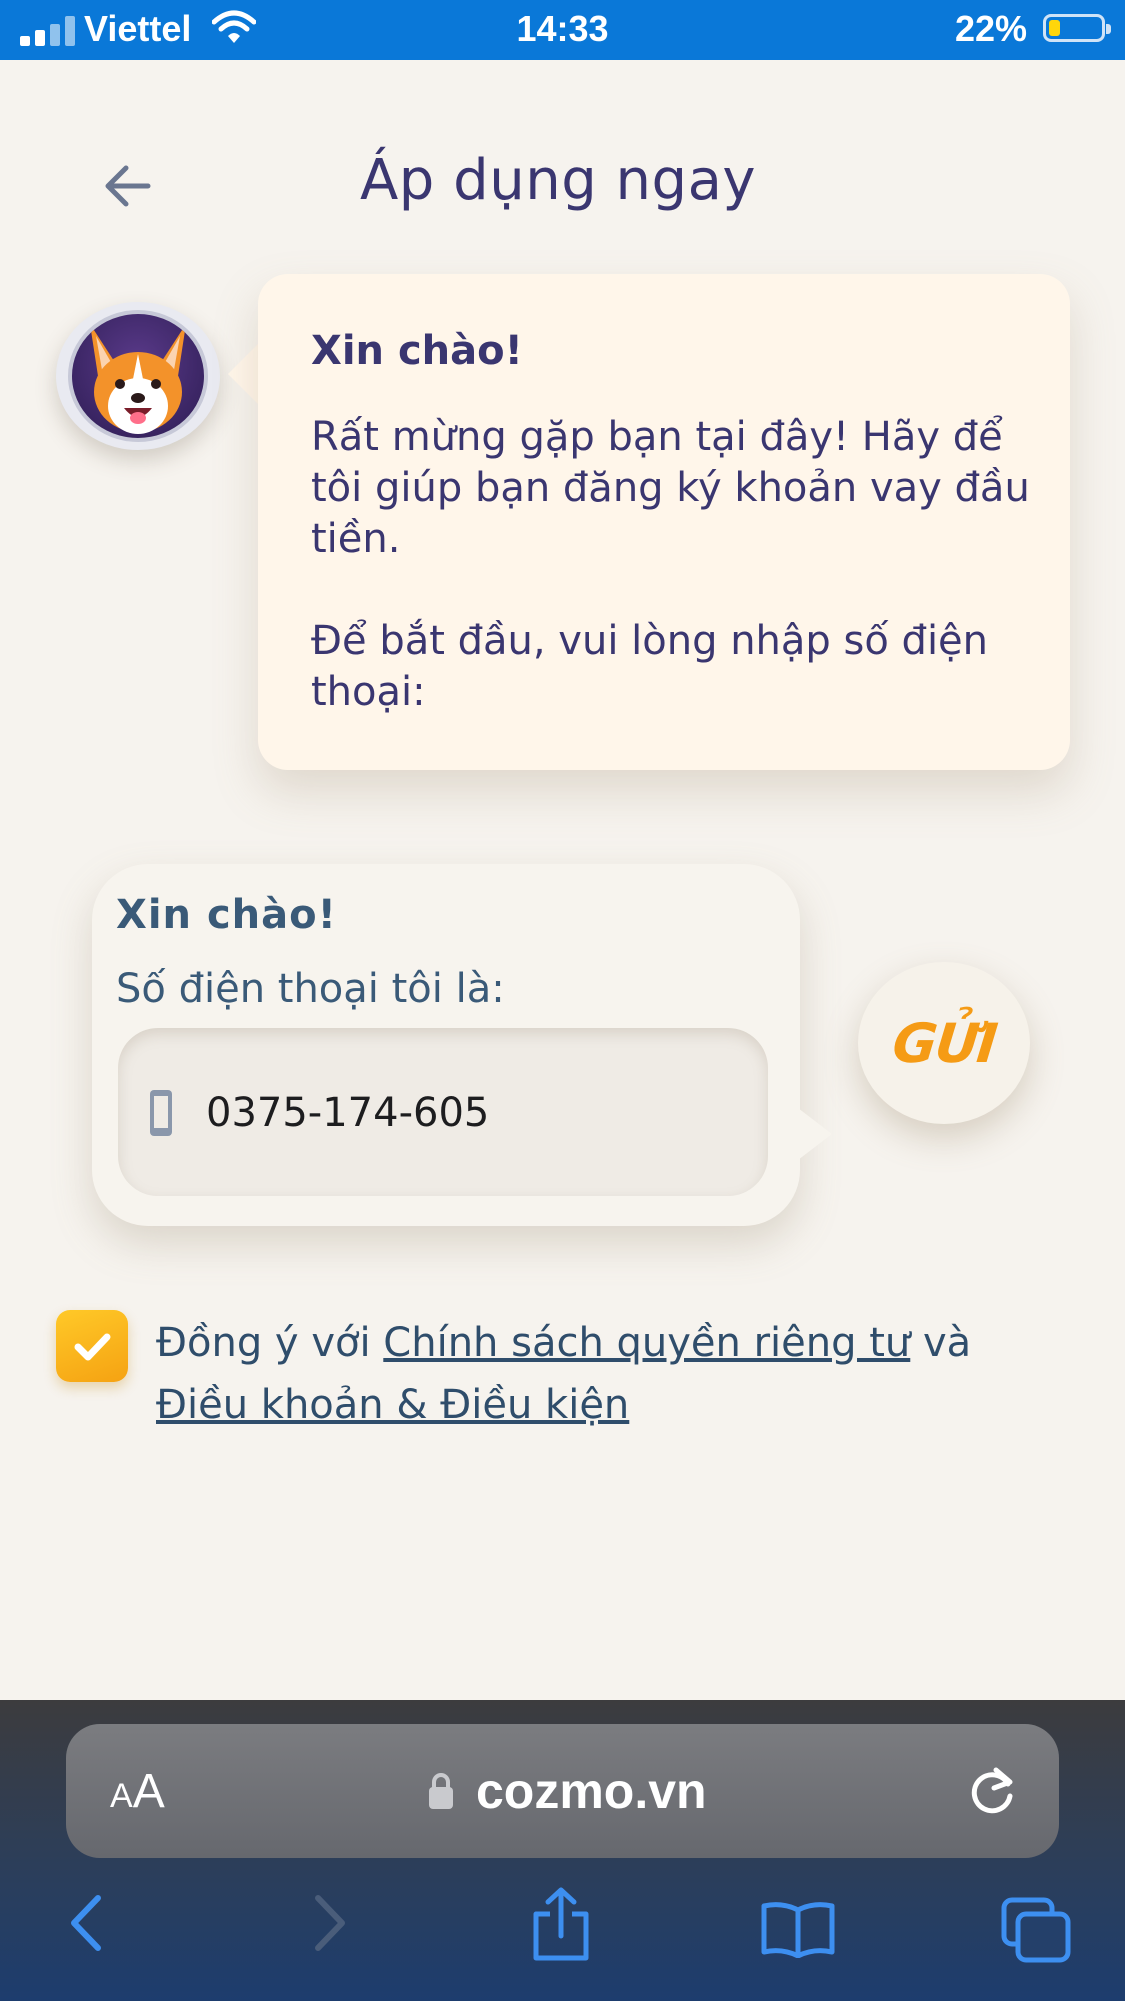  I want to click on back-icon, so click(86, 1923).